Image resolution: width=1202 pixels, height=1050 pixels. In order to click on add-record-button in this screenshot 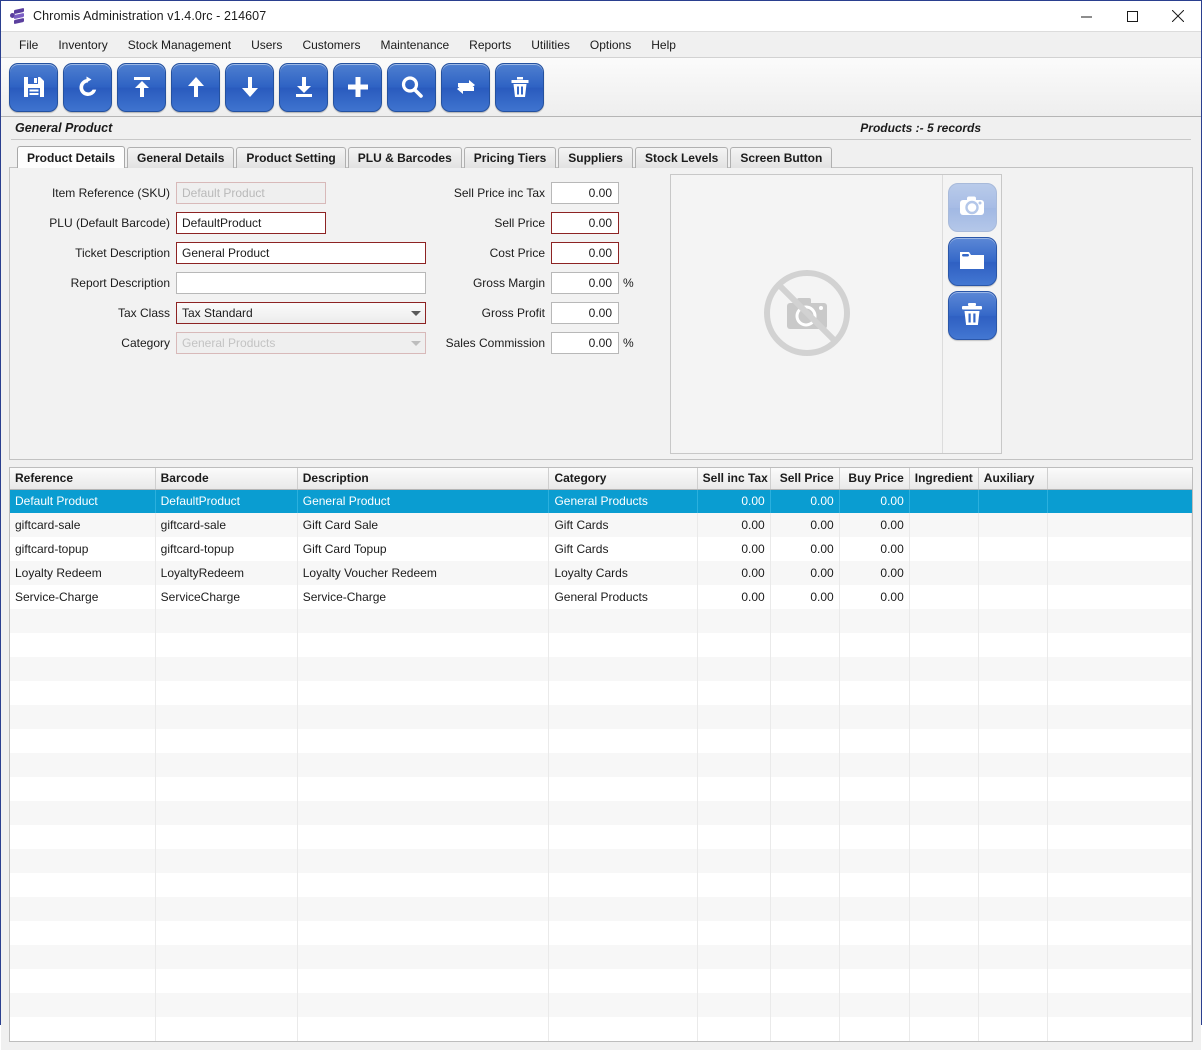, I will do `click(357, 87)`.